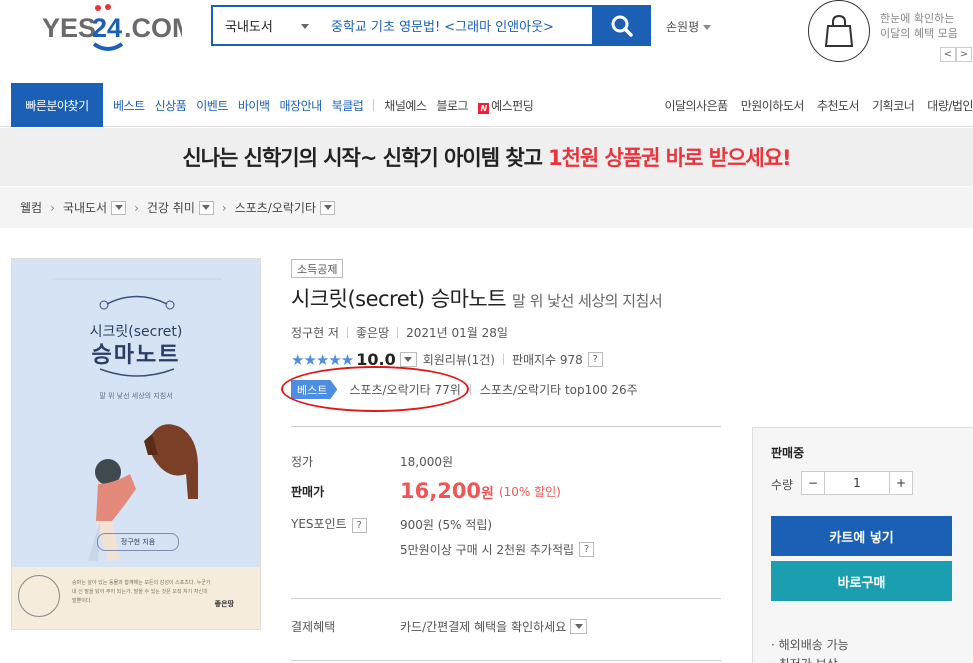 The width and height of the screenshot is (973, 663). Describe the element at coordinates (506, 105) in the screenshot. I see `nav-funding: N 예스펀딩` at that location.